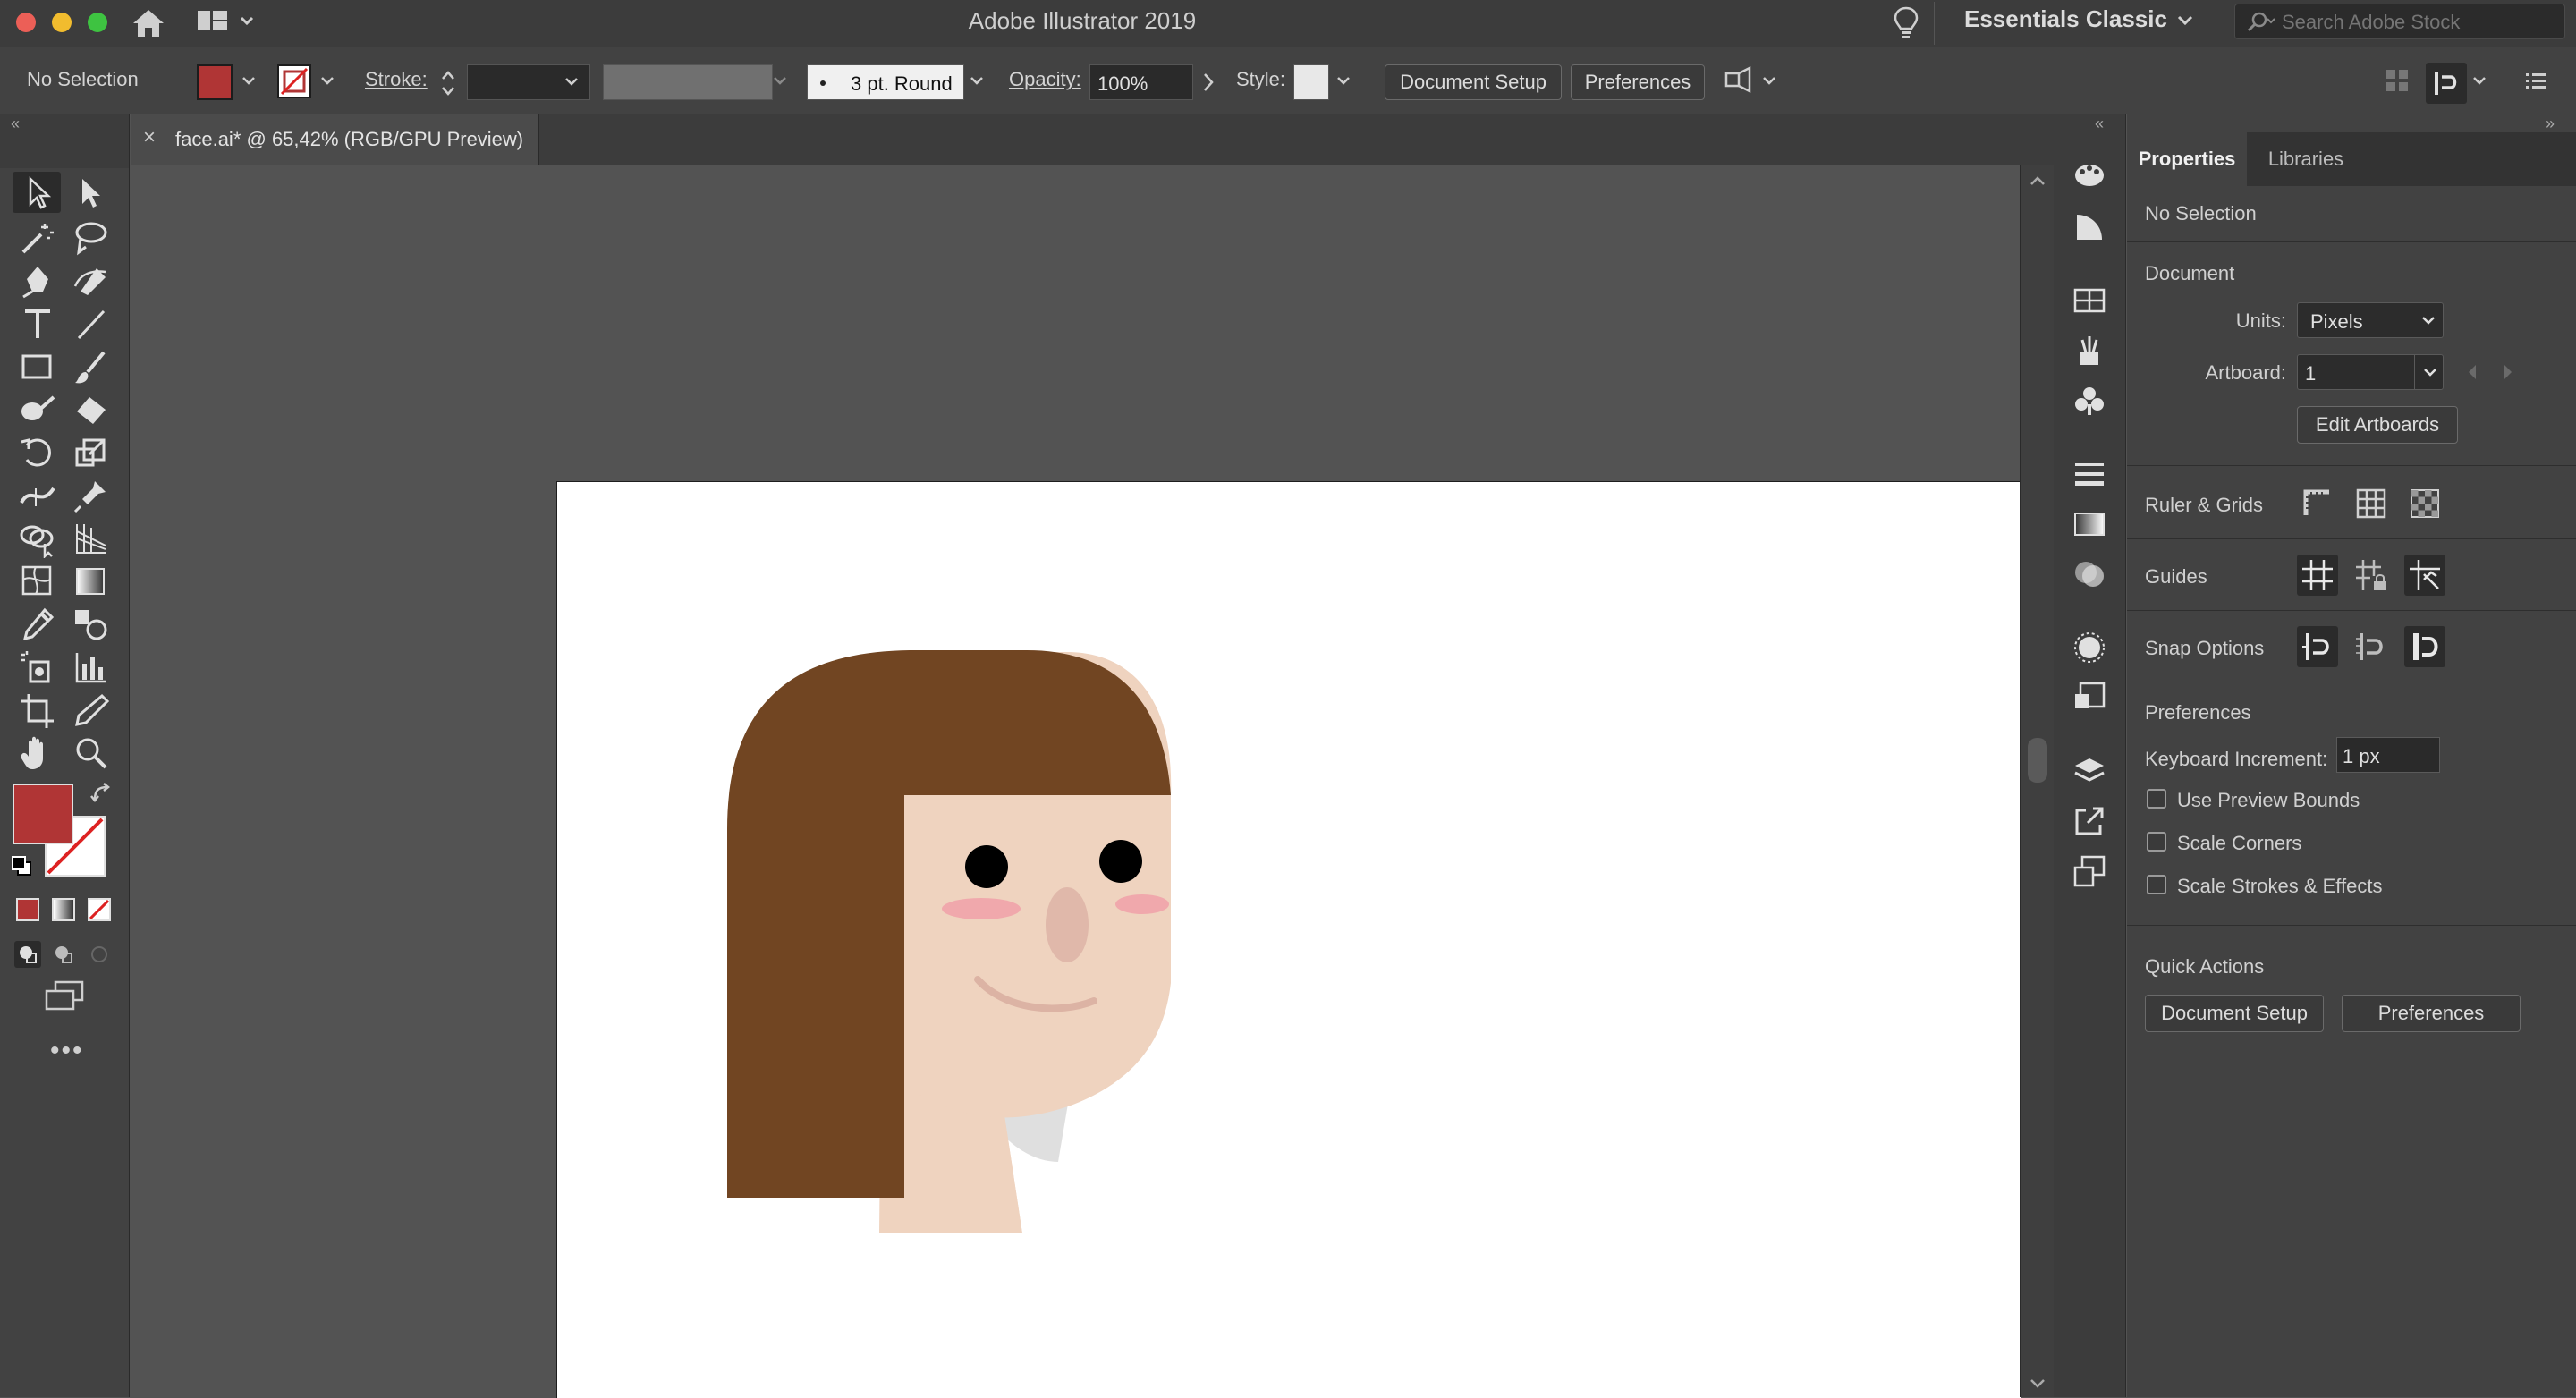  Describe the element at coordinates (2089, 647) in the screenshot. I see `appearance-icon` at that location.